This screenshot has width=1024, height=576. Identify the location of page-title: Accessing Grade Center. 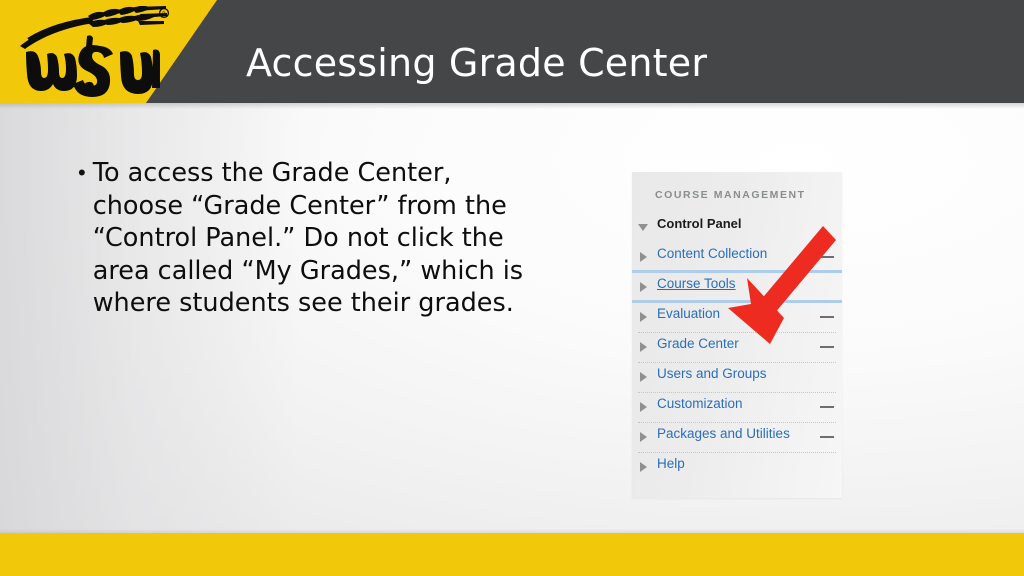
(477, 63).